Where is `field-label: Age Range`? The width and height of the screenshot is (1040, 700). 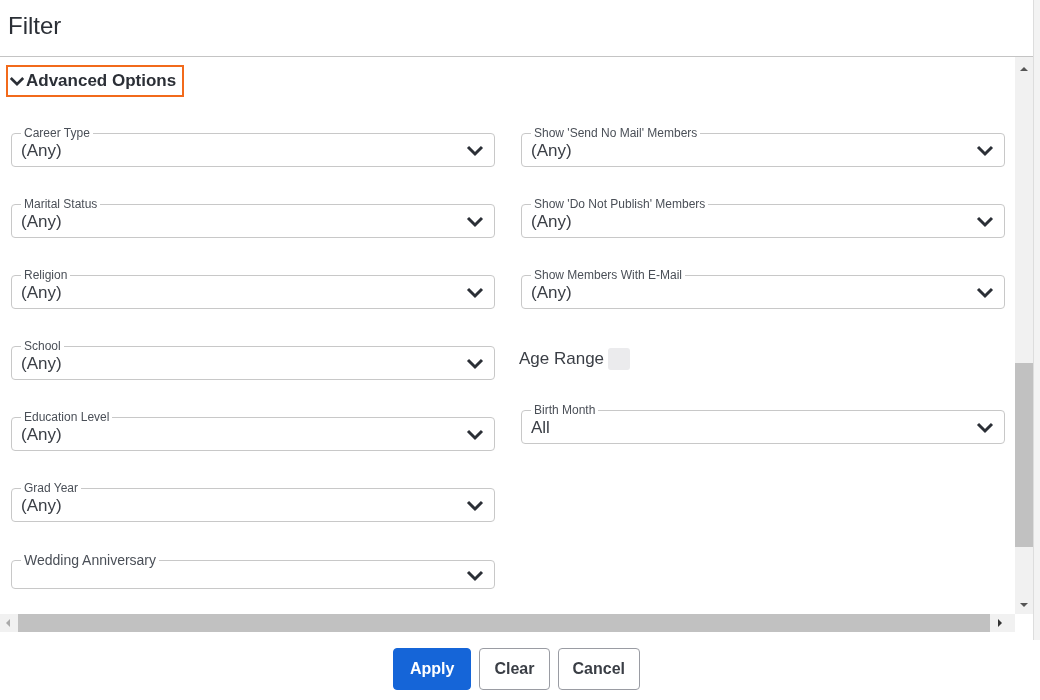
field-label: Age Range is located at coordinates (562, 359).